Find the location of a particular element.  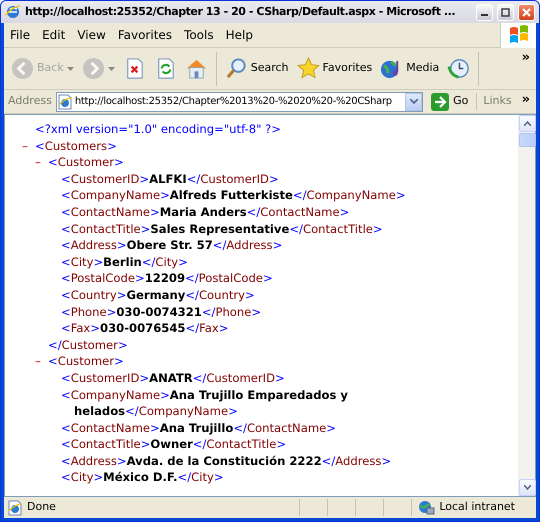

links-overflow-button: » is located at coordinates (526, 100).